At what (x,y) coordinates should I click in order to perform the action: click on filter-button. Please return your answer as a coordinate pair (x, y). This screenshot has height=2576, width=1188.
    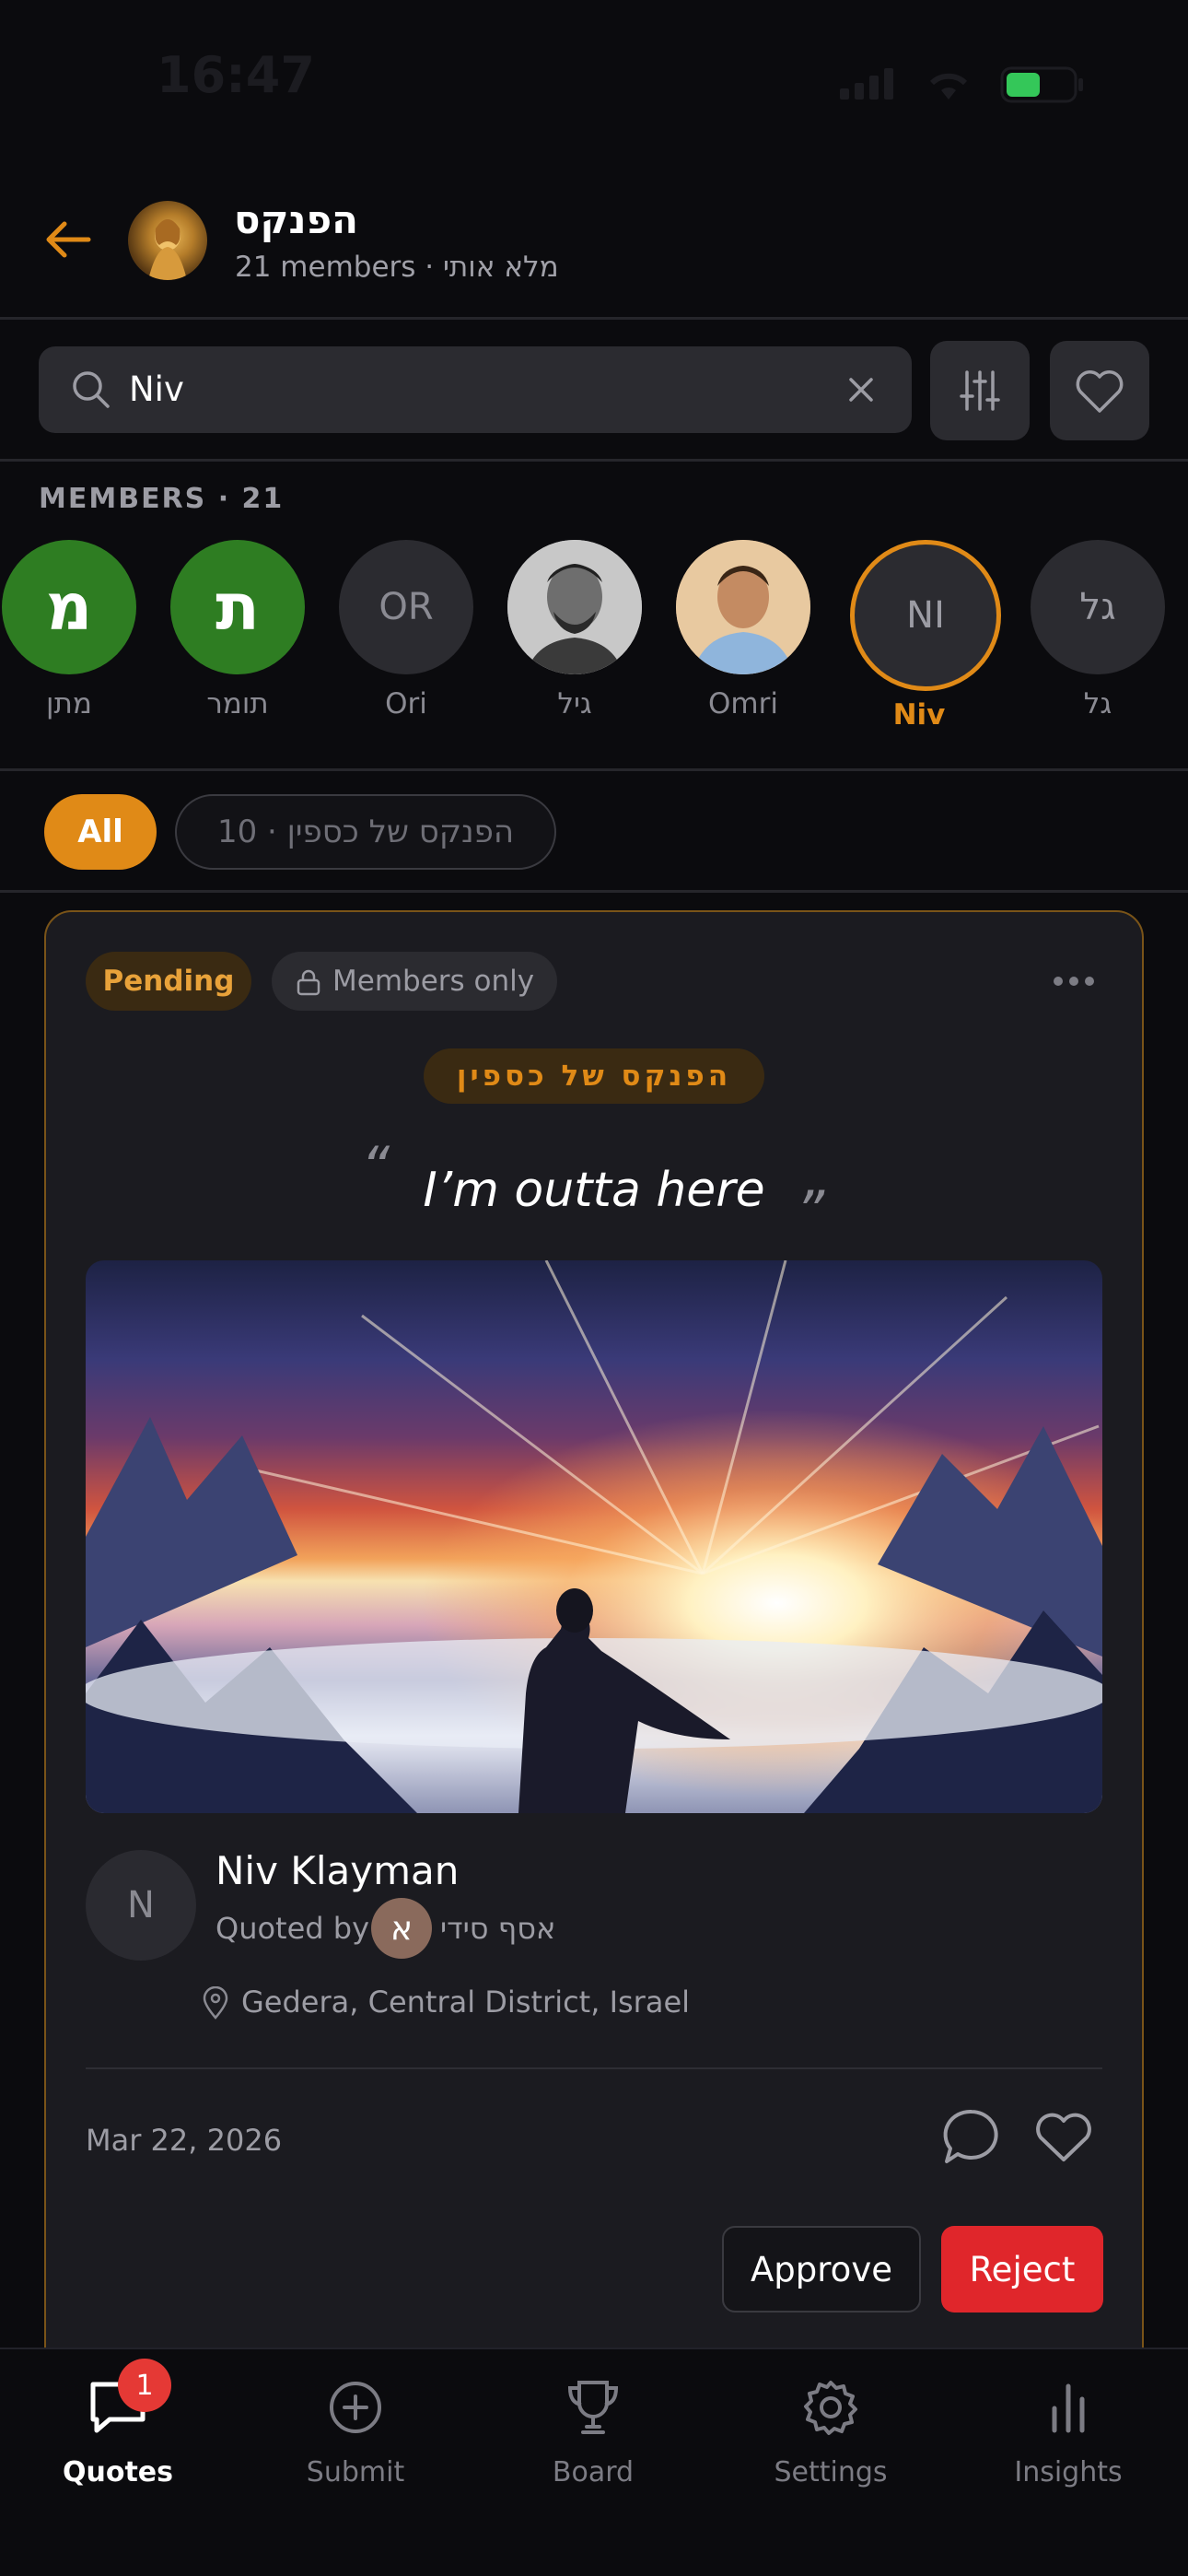
    Looking at the image, I should click on (980, 390).